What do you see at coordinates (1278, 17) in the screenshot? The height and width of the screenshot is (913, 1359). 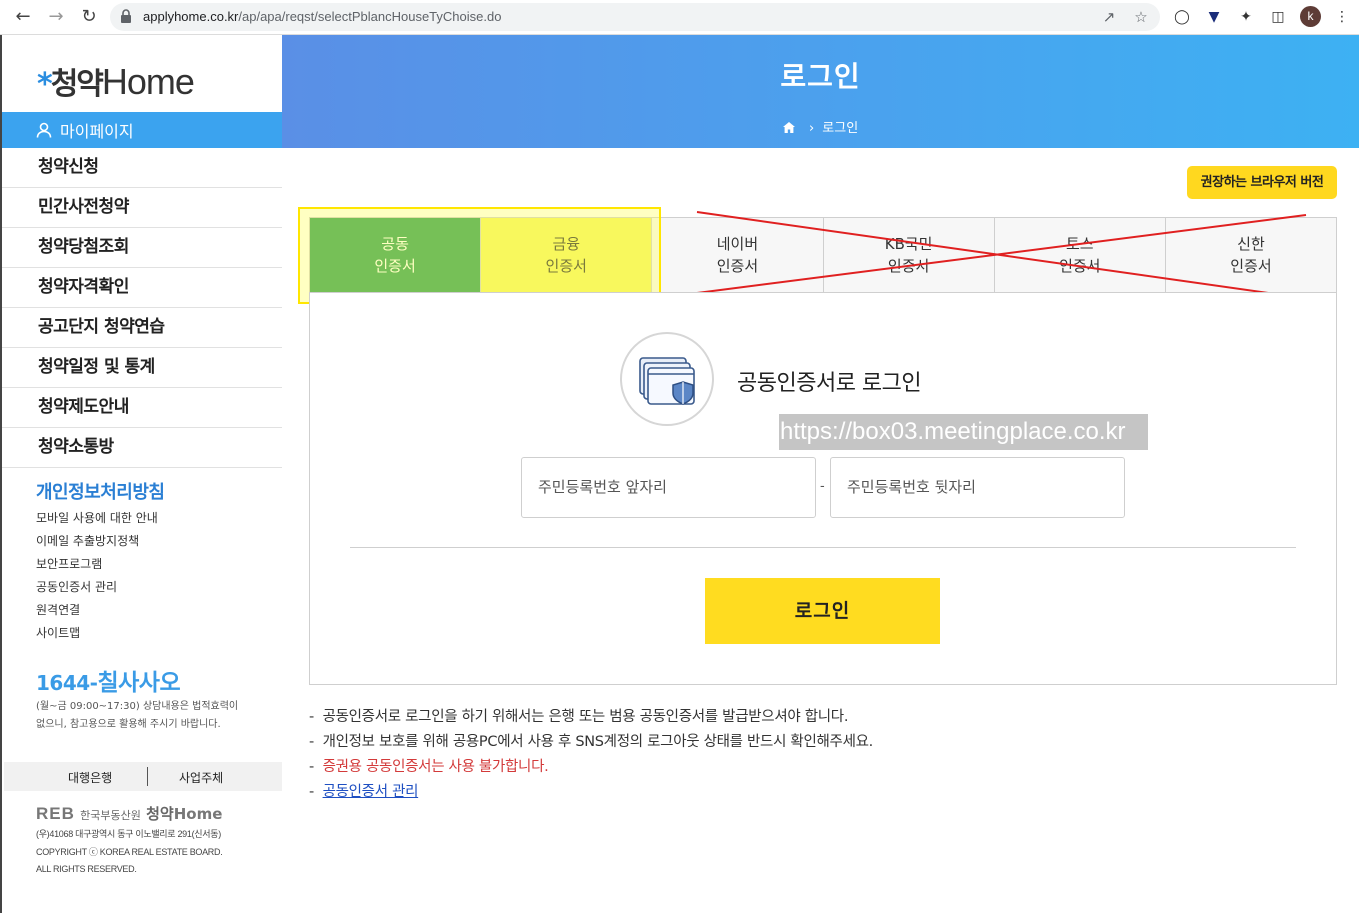 I see `side-panel-icon: ◫` at bounding box center [1278, 17].